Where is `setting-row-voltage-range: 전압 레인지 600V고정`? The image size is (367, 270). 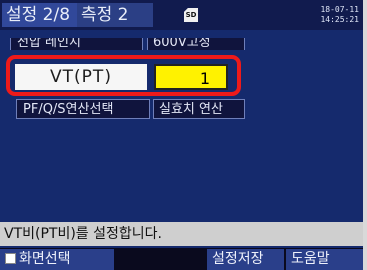
setting-row-voltage-range: 전압 레인지 600V고정 is located at coordinates (127, 44).